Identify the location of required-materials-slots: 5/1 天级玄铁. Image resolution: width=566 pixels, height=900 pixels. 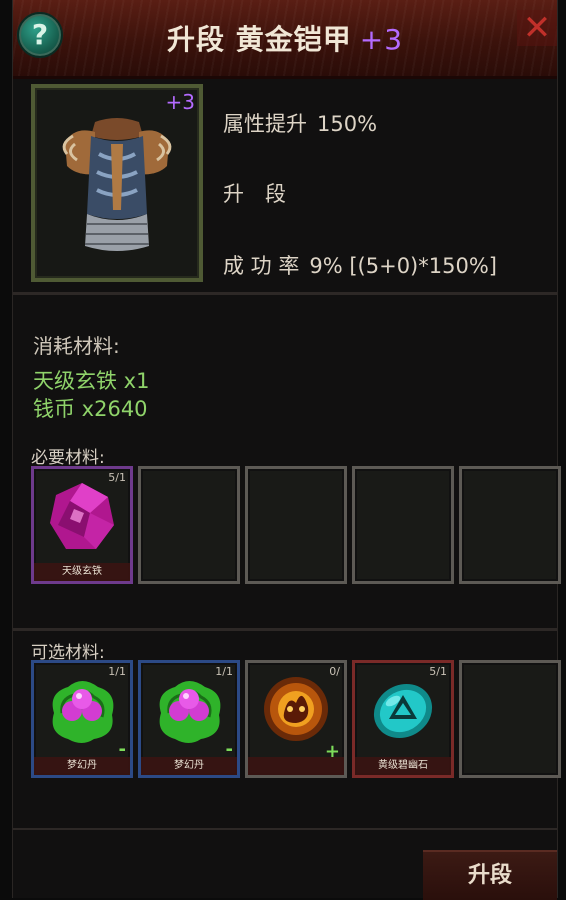
(296, 525).